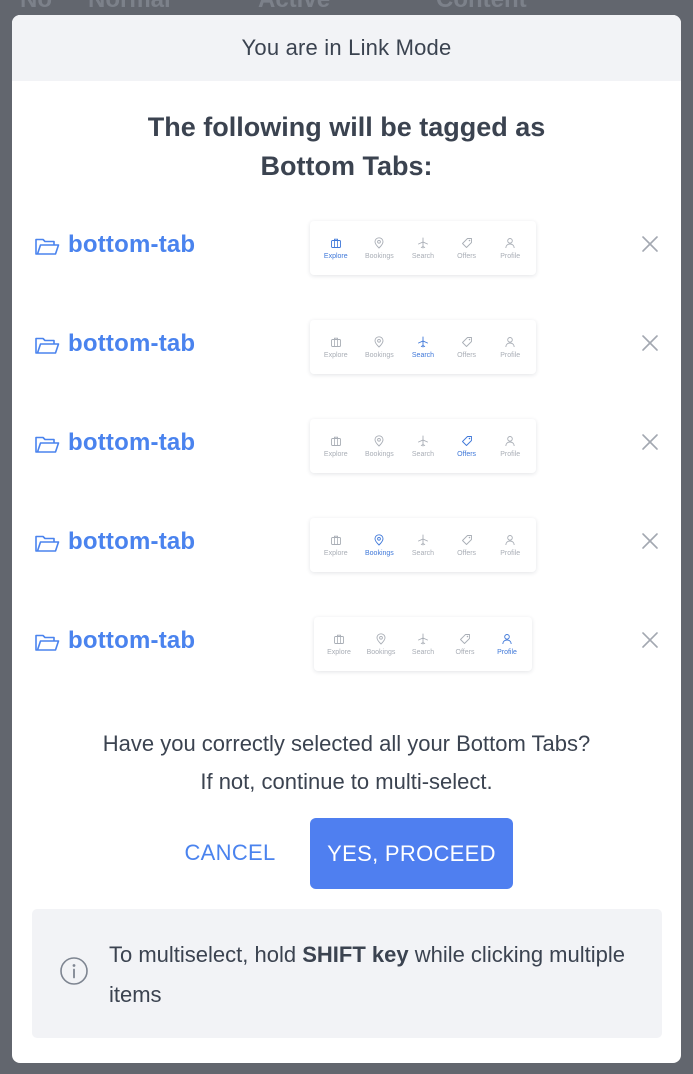 The height and width of the screenshot is (1074, 693). Describe the element at coordinates (355, 954) in the screenshot. I see `tip-text-bold: SHIFT key` at that location.